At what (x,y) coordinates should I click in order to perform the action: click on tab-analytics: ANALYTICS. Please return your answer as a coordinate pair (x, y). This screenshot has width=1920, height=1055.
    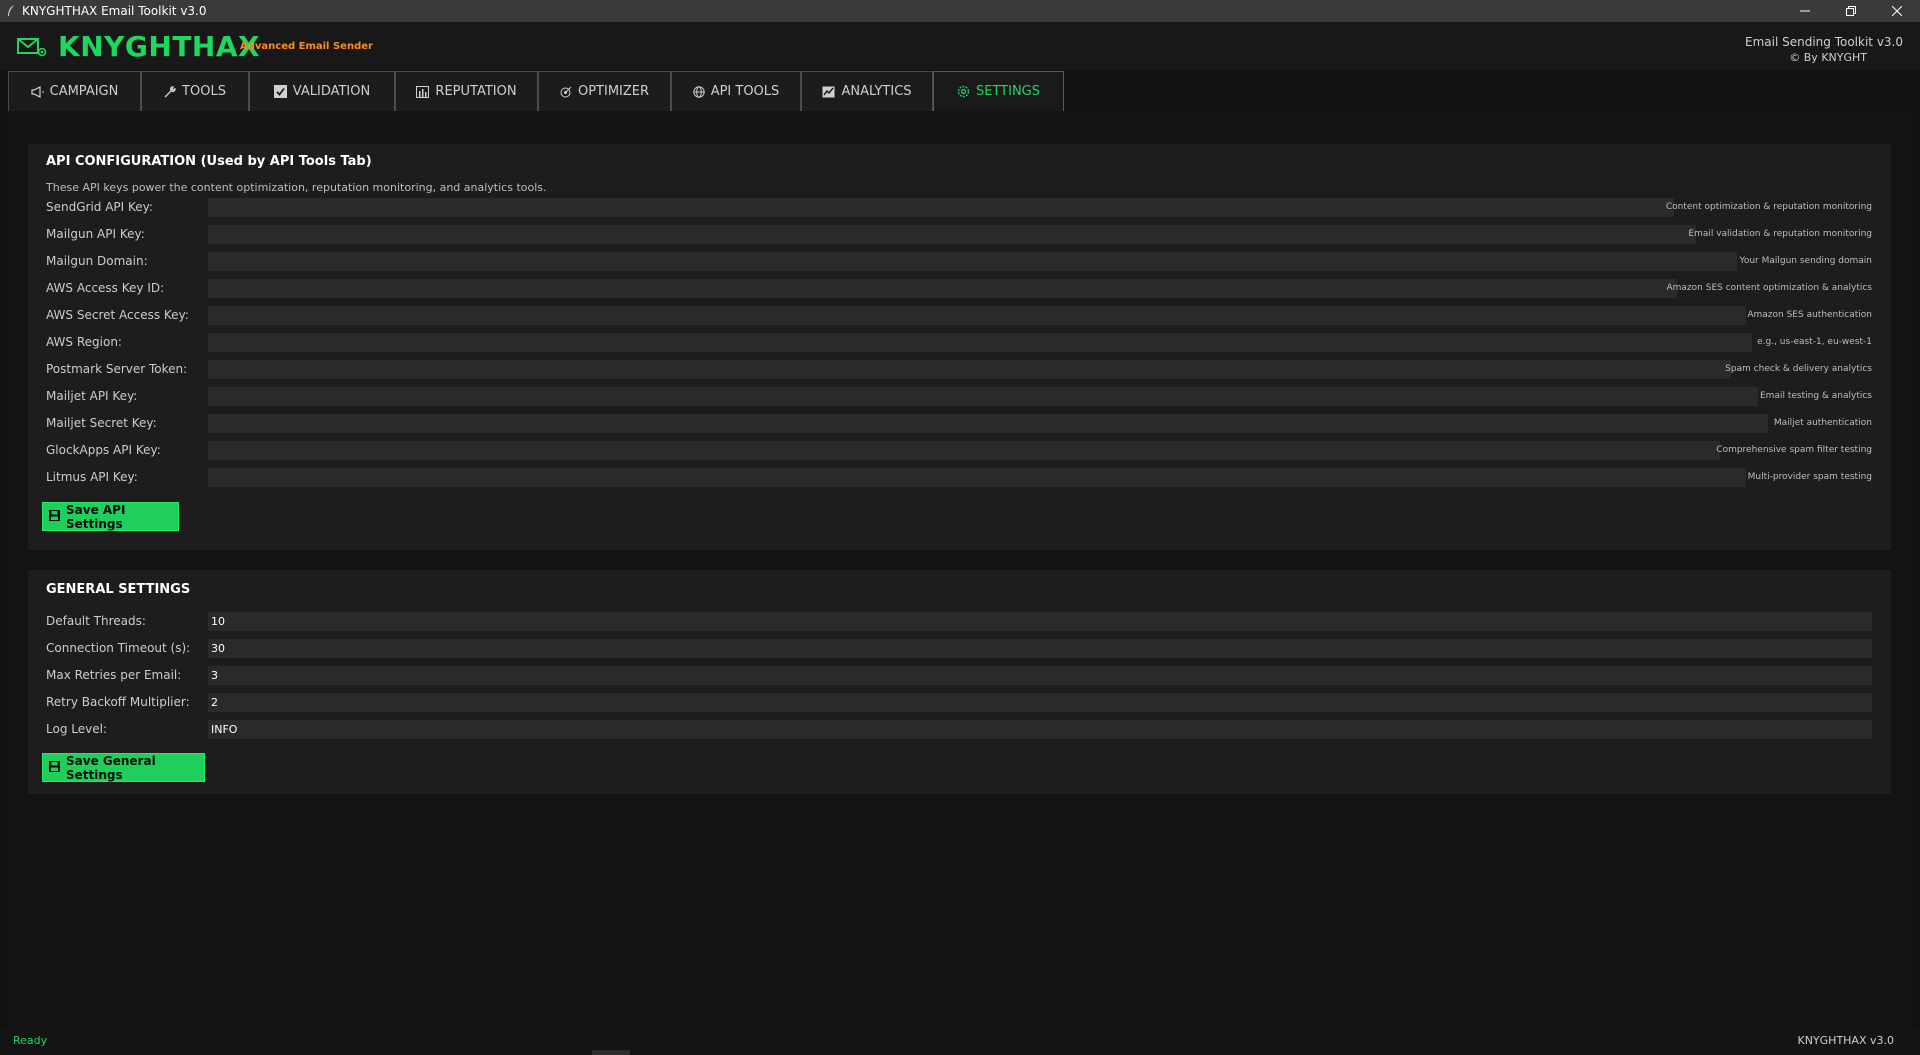
    Looking at the image, I should click on (867, 91).